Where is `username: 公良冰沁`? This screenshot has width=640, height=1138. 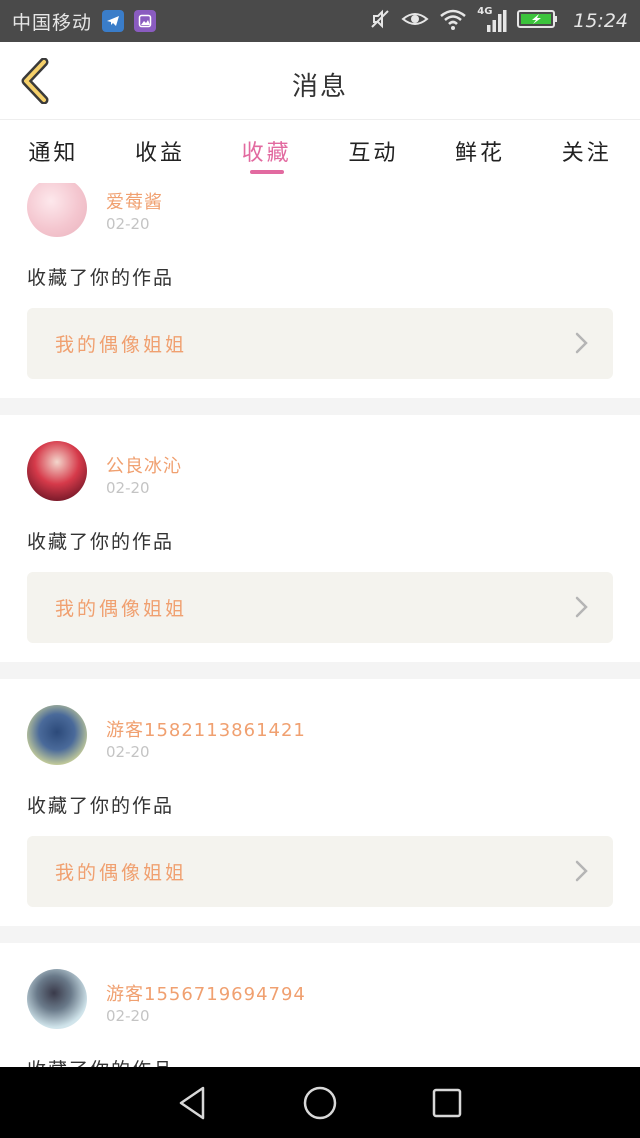 username: 公良冰沁 is located at coordinates (144, 465).